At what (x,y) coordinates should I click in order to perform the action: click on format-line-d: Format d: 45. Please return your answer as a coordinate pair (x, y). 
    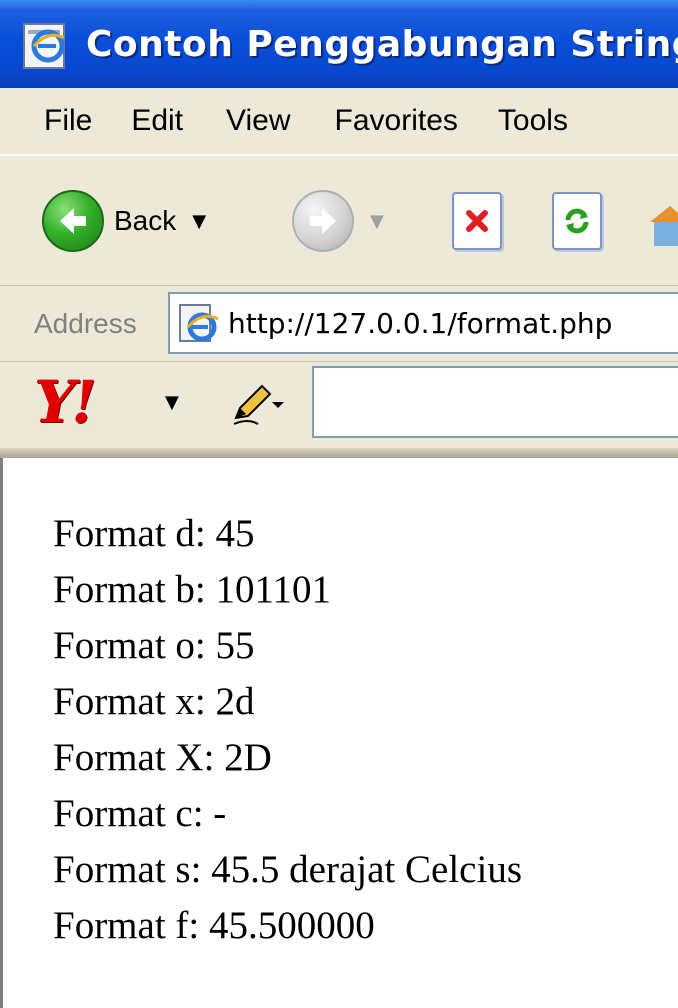
    Looking at the image, I should click on (154, 533).